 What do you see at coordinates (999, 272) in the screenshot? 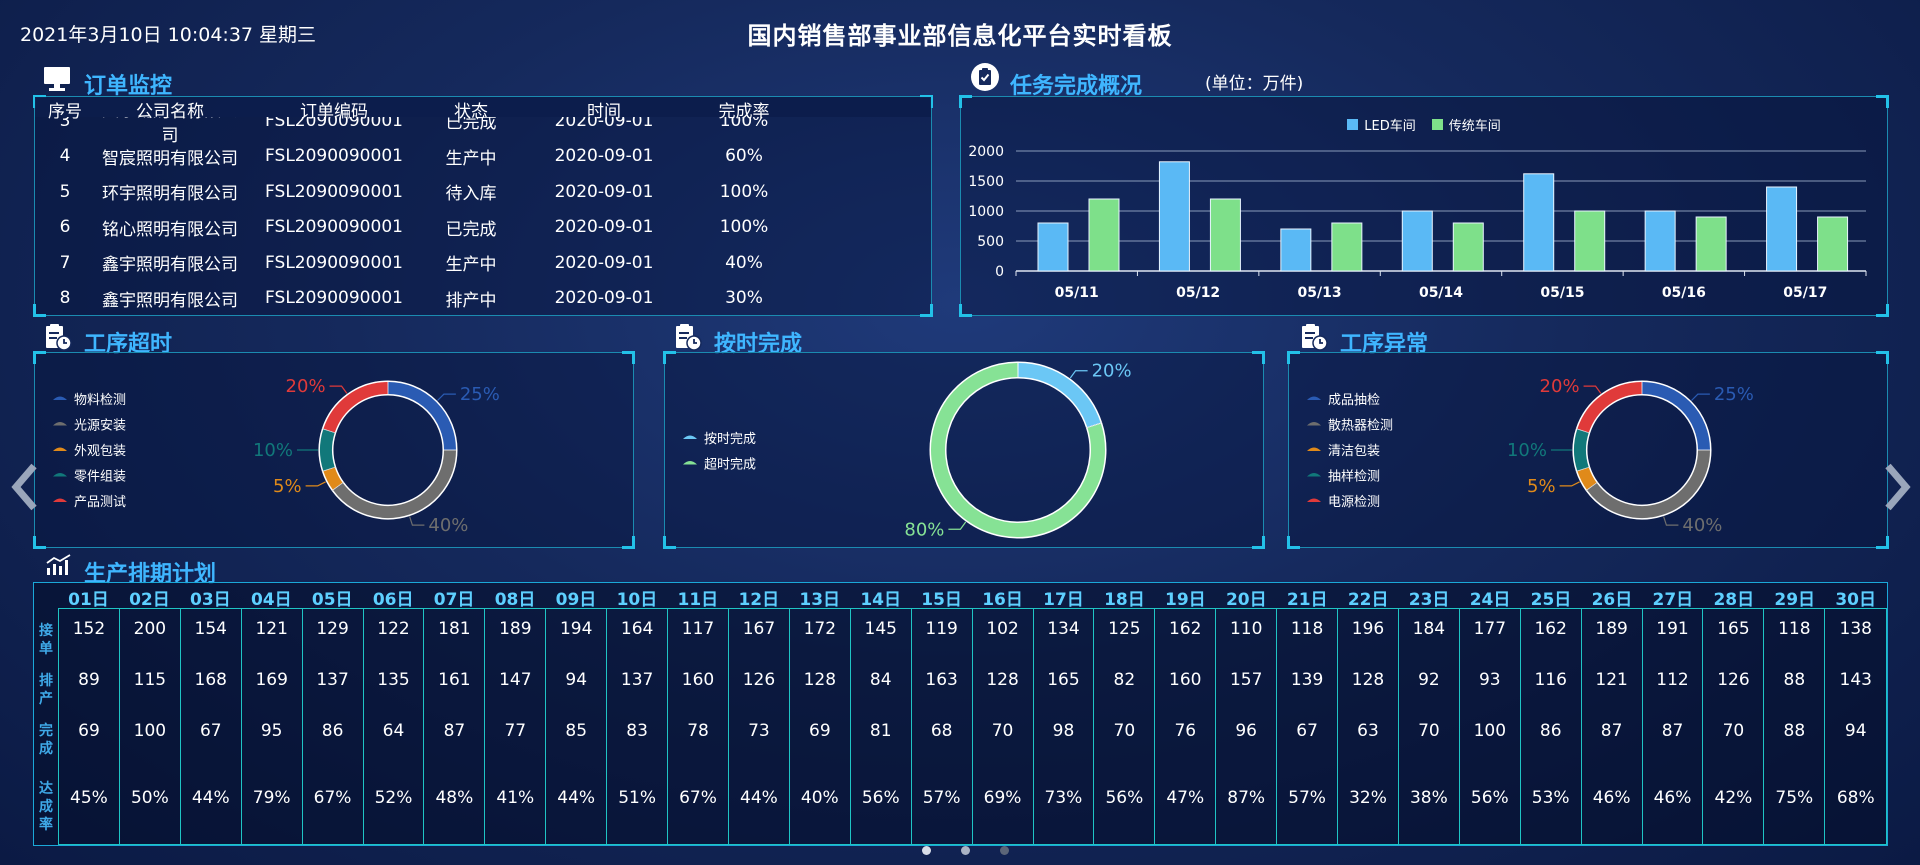
I see `y-tick-label: 0` at bounding box center [999, 272].